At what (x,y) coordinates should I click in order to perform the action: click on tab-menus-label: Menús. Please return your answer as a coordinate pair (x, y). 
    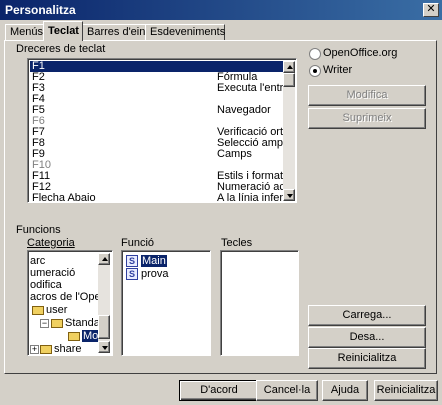
    Looking at the image, I should click on (27, 32).